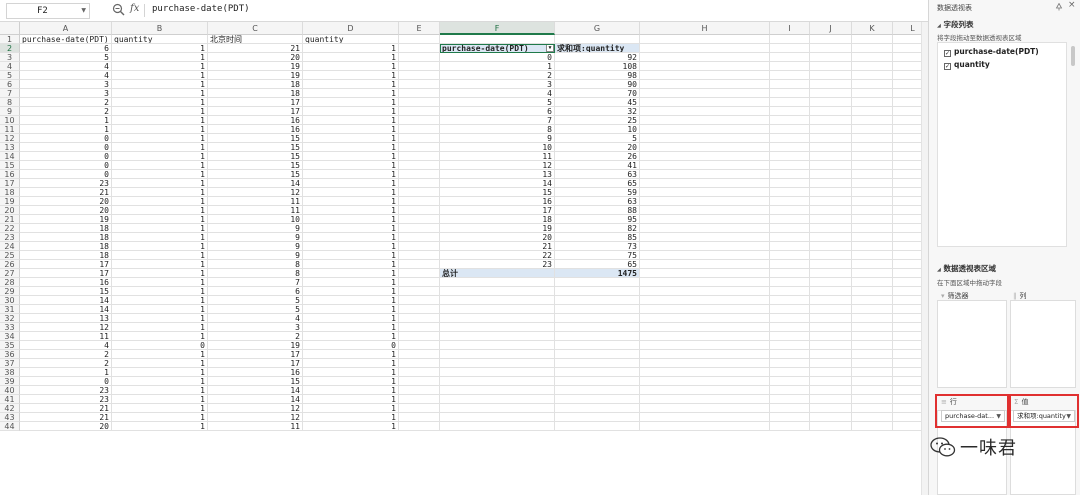 This screenshot has height=495, width=1080. What do you see at coordinates (48, 11) in the screenshot?
I see `name-box: F2 ▼` at bounding box center [48, 11].